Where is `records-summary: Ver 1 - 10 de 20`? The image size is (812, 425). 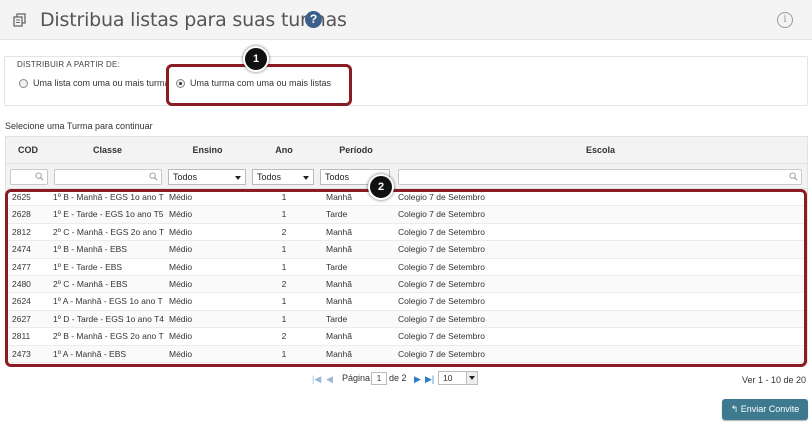
records-summary: Ver 1 - 10 de 20 is located at coordinates (773, 380).